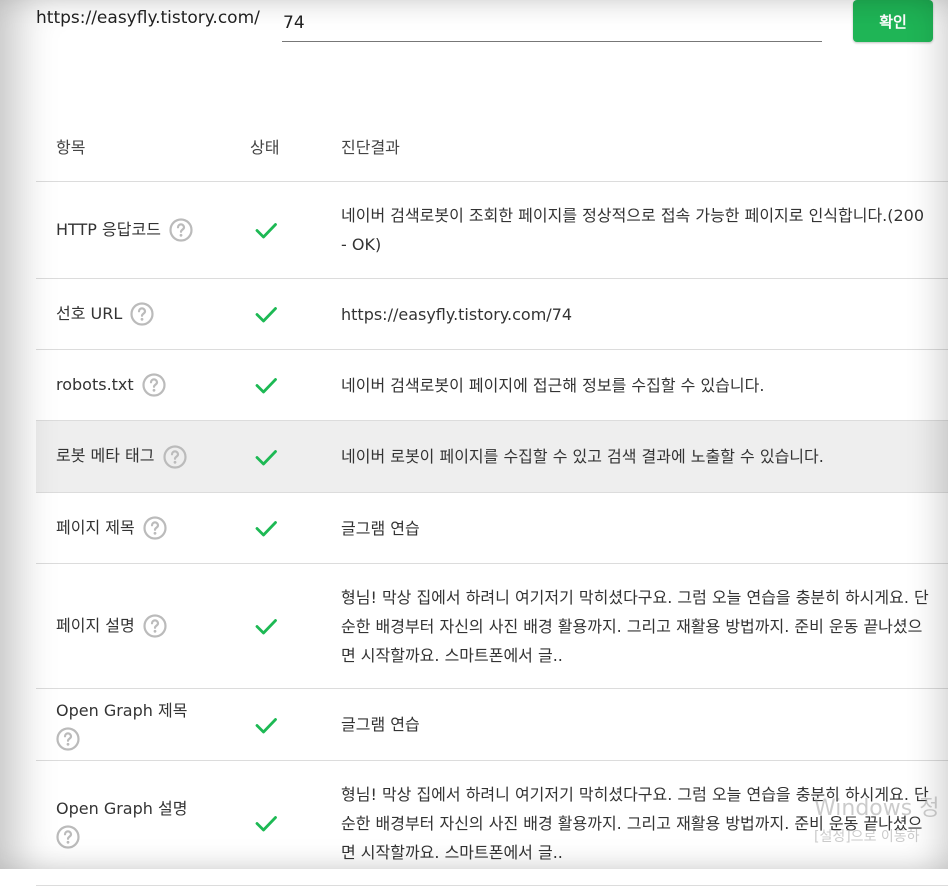  Describe the element at coordinates (122, 808) in the screenshot. I see `item-label: Open Graph 설명` at that location.